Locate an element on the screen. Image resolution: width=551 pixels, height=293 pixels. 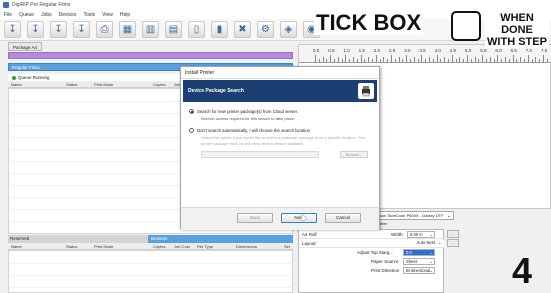
tick-box-note: WHEN DONE WITH STEP is located at coordinates (517, 30).